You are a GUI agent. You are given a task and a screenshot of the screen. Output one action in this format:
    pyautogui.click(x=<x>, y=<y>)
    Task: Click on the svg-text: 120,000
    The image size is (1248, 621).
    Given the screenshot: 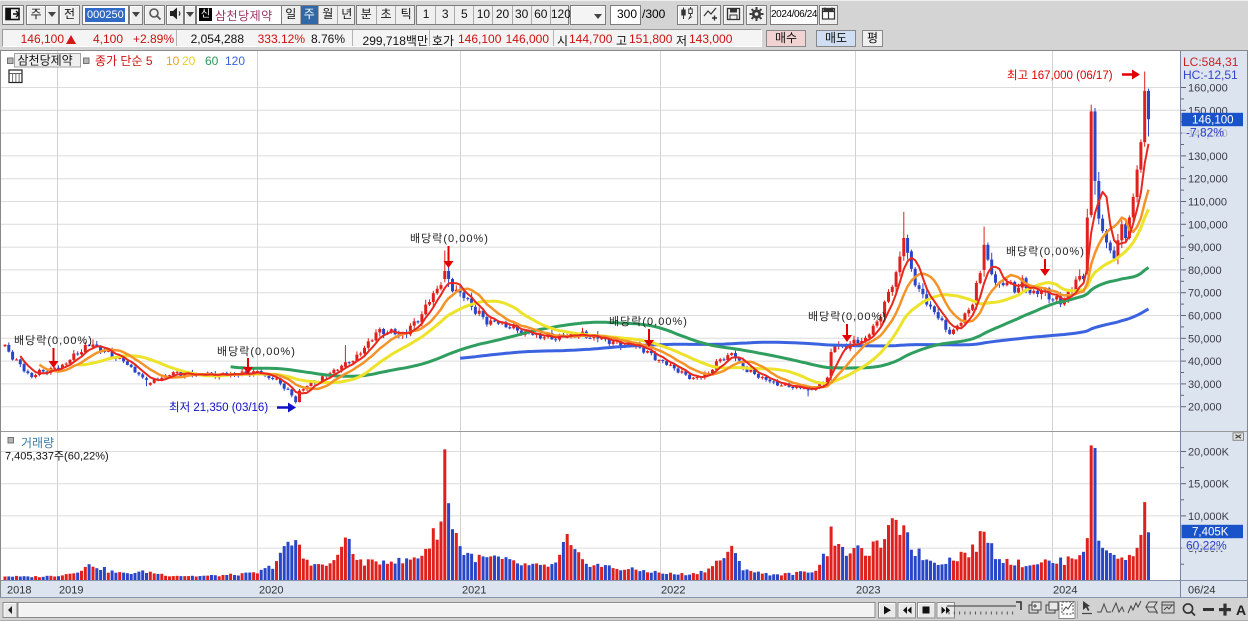 What is the action you would take?
    pyautogui.click(x=1208, y=180)
    